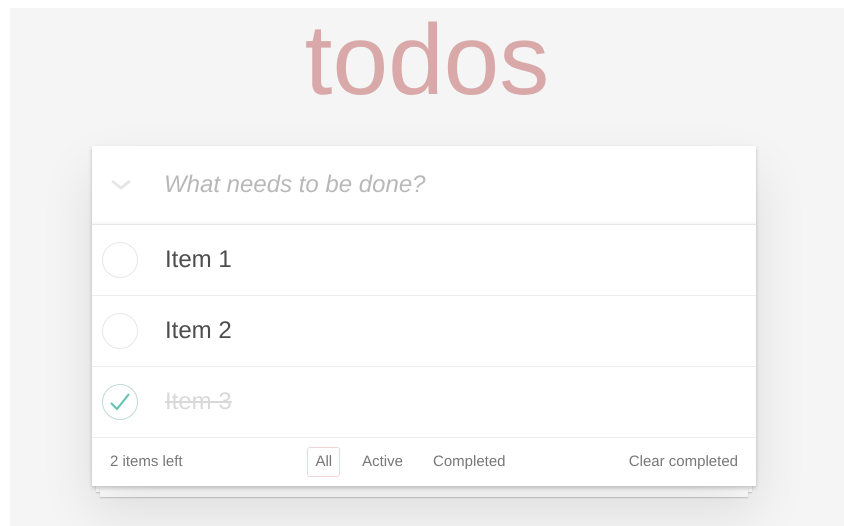  What do you see at coordinates (460, 185) in the screenshot?
I see `new-todo-field: What needs to be done?` at bounding box center [460, 185].